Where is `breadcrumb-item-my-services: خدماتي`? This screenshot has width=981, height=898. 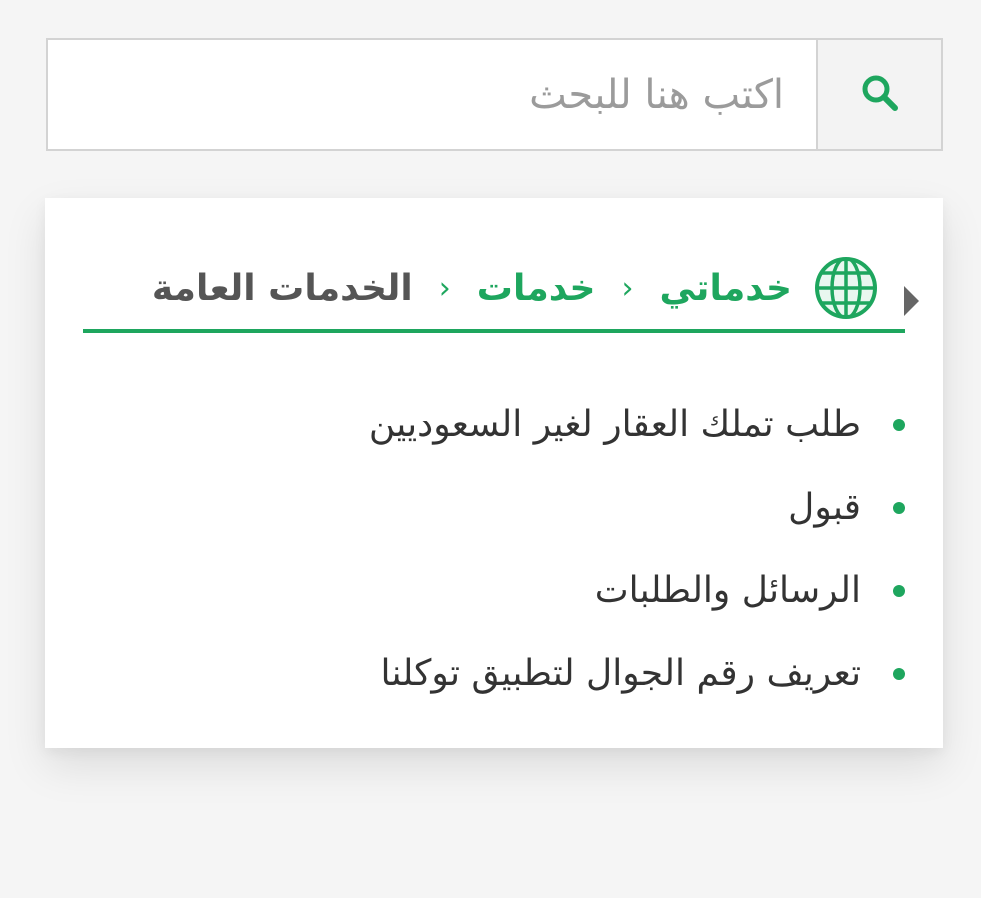
breadcrumb-item-my-services: خدماتي is located at coordinates (726, 288).